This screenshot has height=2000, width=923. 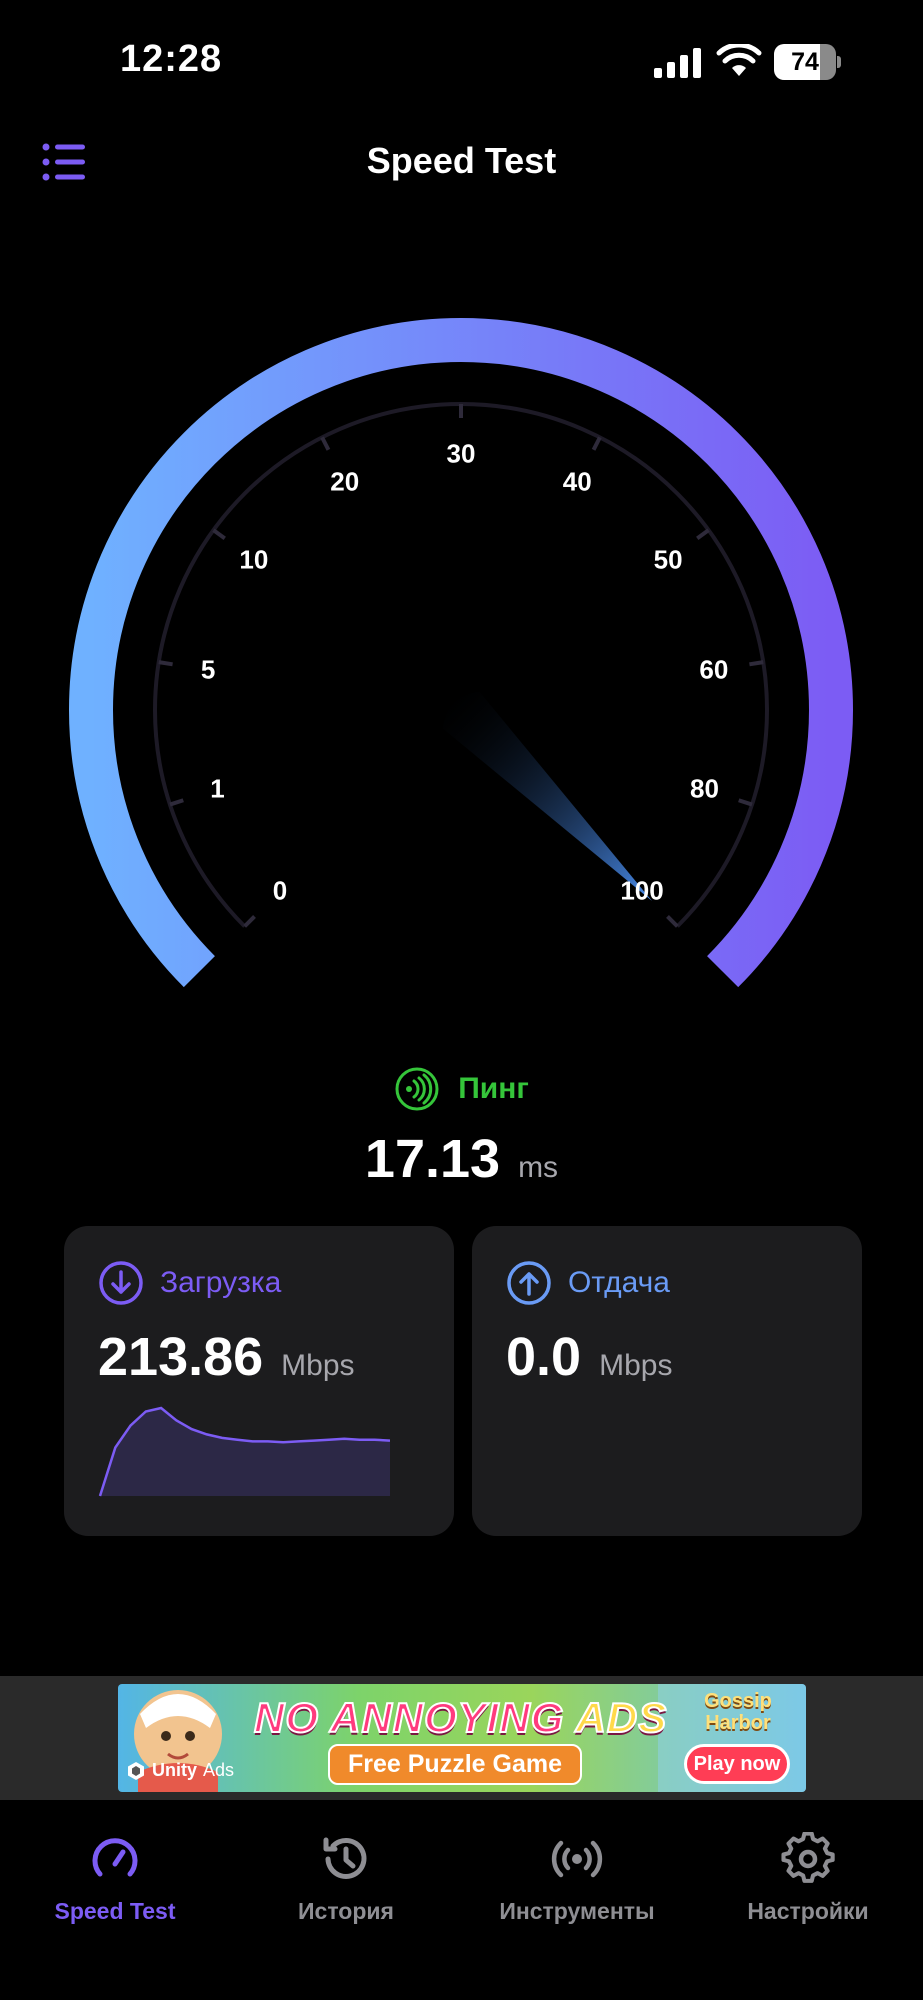 I want to click on gear-icon, so click(x=808, y=1857).